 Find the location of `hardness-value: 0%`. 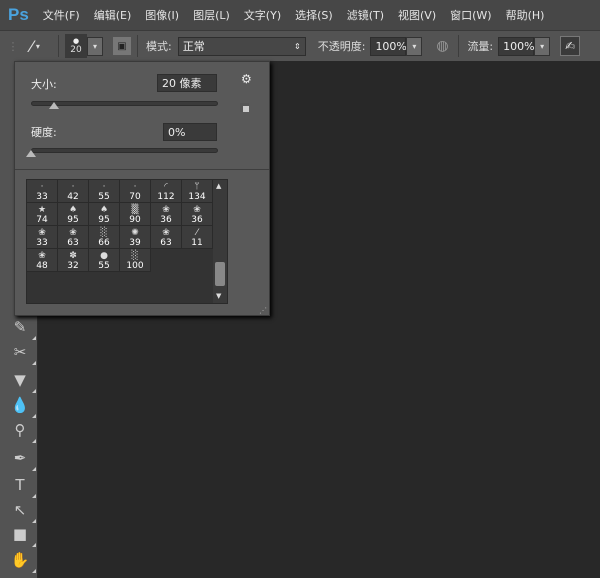

hardness-value: 0% is located at coordinates (177, 132).